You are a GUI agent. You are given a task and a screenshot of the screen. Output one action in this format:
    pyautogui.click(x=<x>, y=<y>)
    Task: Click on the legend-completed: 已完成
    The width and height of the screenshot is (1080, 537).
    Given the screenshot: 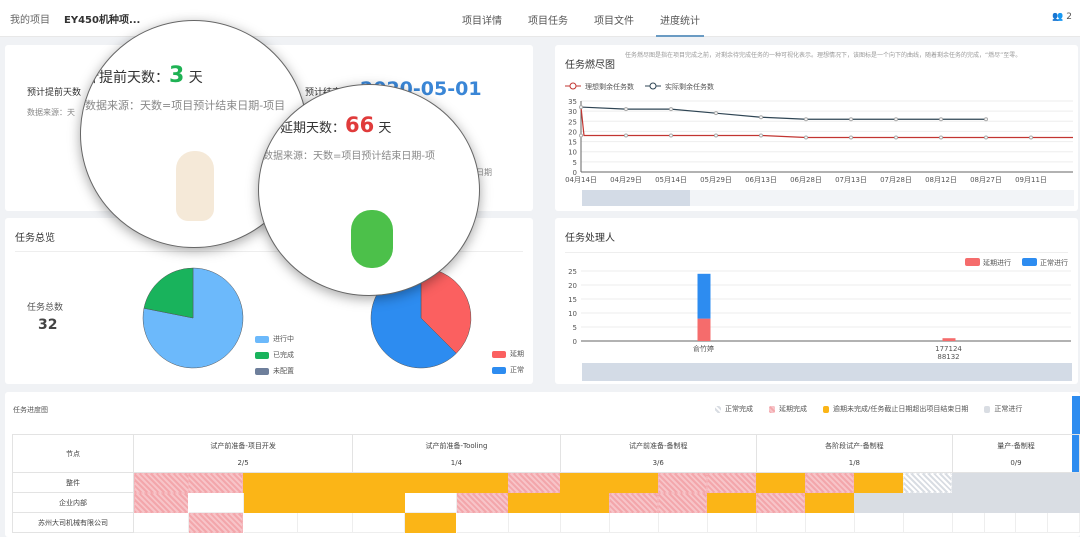 What is the action you would take?
    pyautogui.click(x=274, y=355)
    